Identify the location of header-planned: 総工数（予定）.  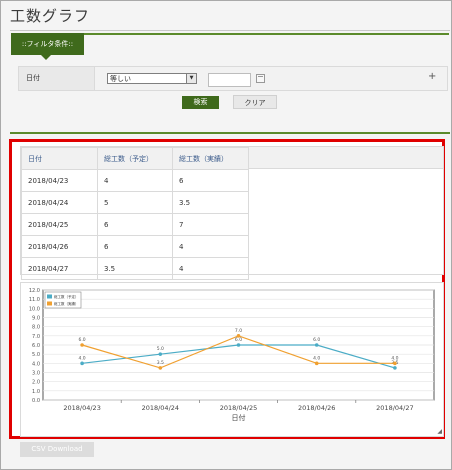
(135, 158).